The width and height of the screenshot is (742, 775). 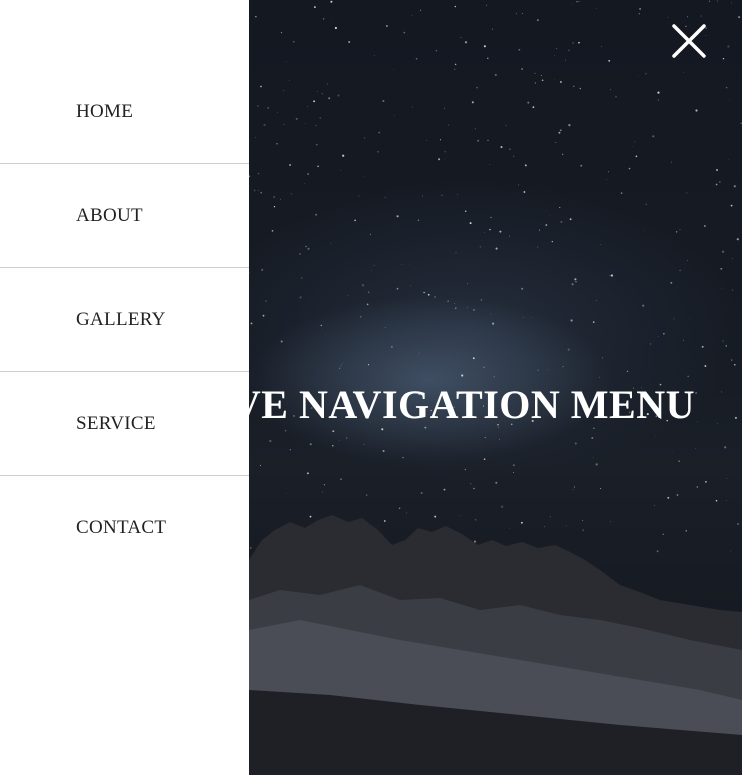 I want to click on nav-item-service: SERVICE, so click(x=124, y=424).